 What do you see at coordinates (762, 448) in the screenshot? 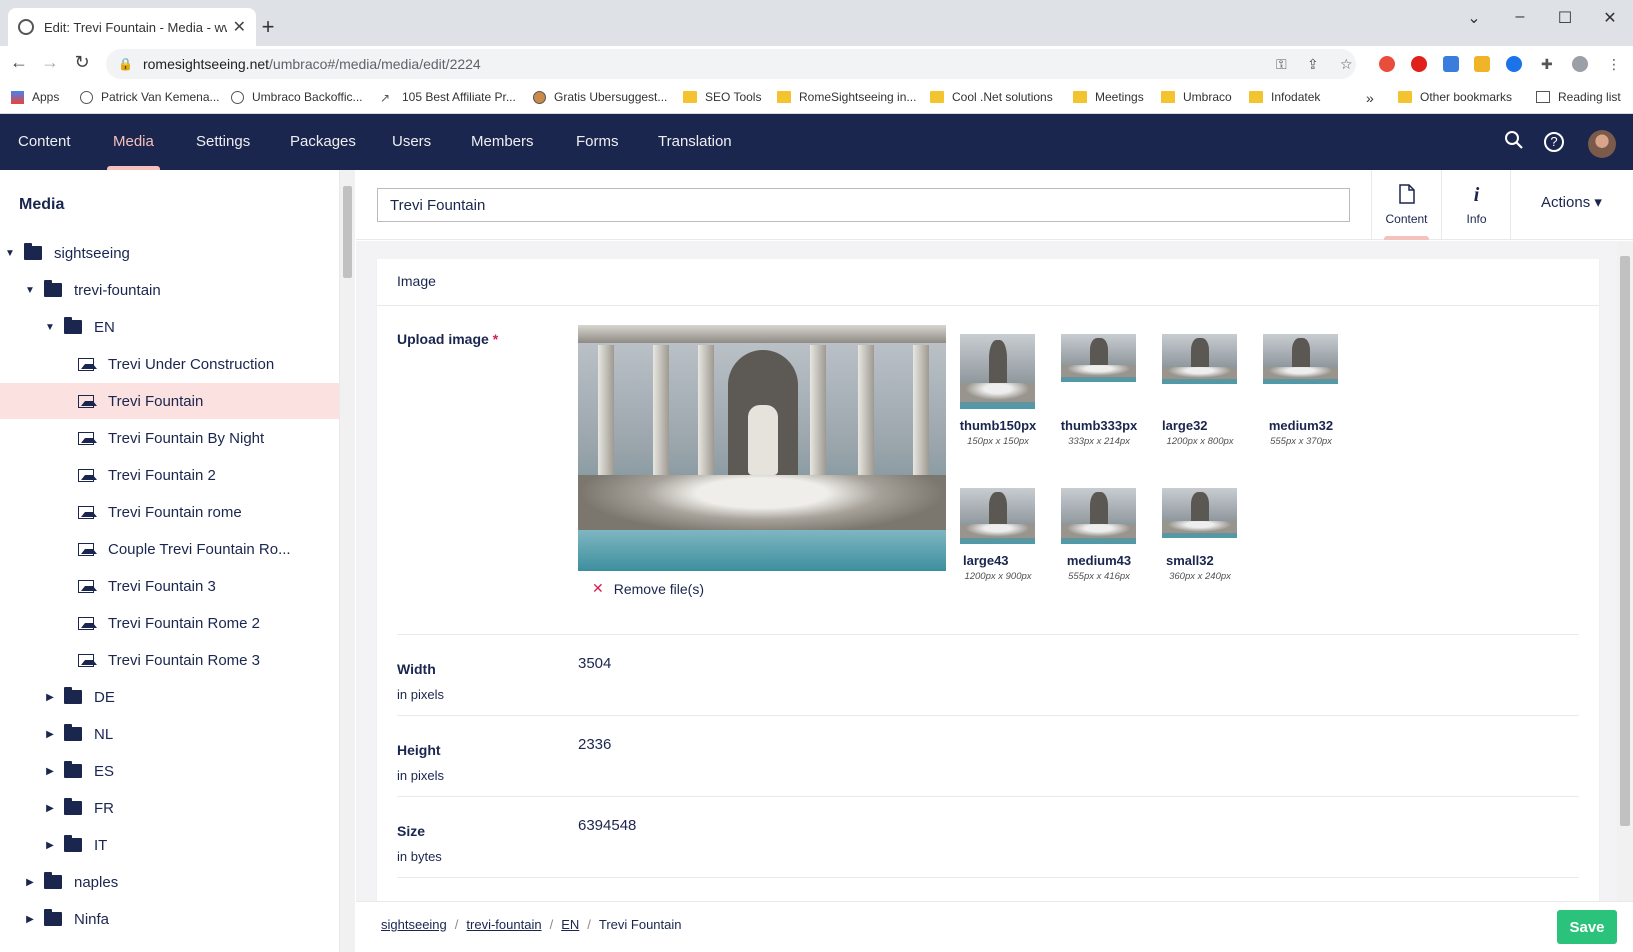
I see `main-image-preview` at bounding box center [762, 448].